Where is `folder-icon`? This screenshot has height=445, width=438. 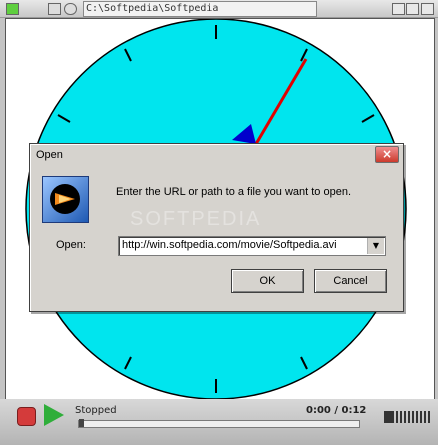 folder-icon is located at coordinates (54, 9).